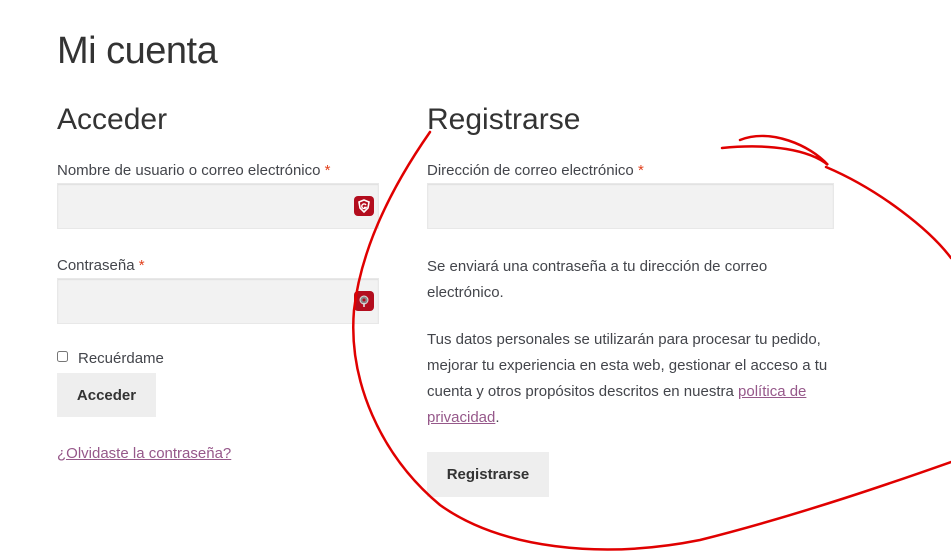  Describe the element at coordinates (497, 417) in the screenshot. I see `privacy-end: .` at that location.